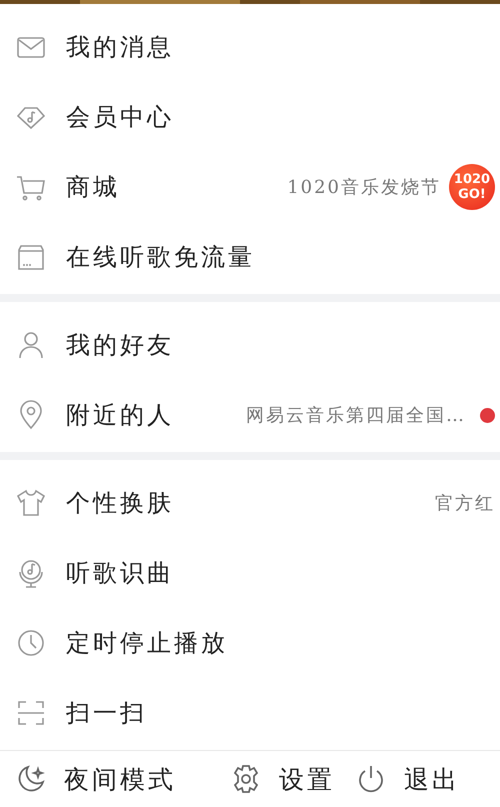  I want to click on bottom-bar-button: 退出, so click(408, 779).